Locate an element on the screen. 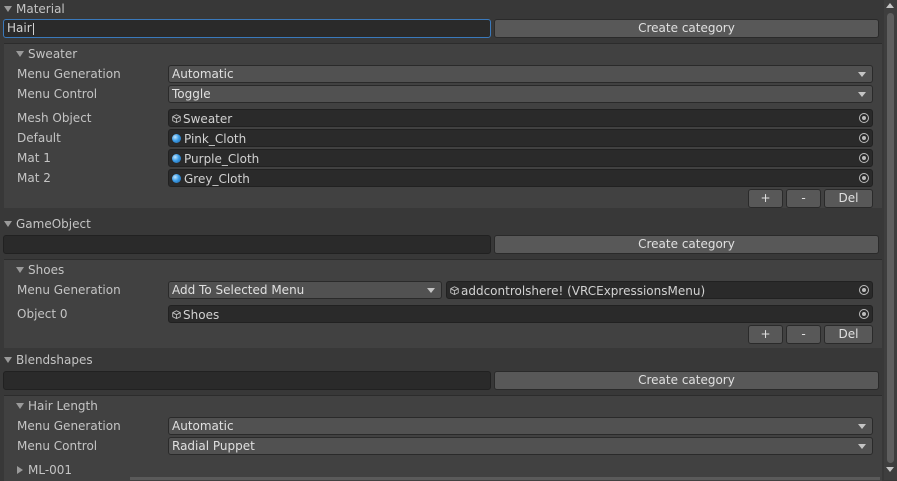 Image resolution: width=897 pixels, height=481 pixels. foldout-gameobject: GameObject is located at coordinates (45, 224).